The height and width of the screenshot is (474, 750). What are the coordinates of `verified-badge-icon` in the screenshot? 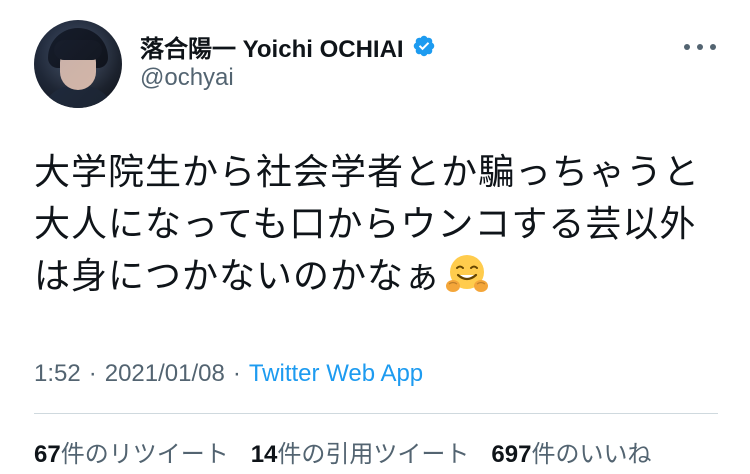 It's located at (423, 46).